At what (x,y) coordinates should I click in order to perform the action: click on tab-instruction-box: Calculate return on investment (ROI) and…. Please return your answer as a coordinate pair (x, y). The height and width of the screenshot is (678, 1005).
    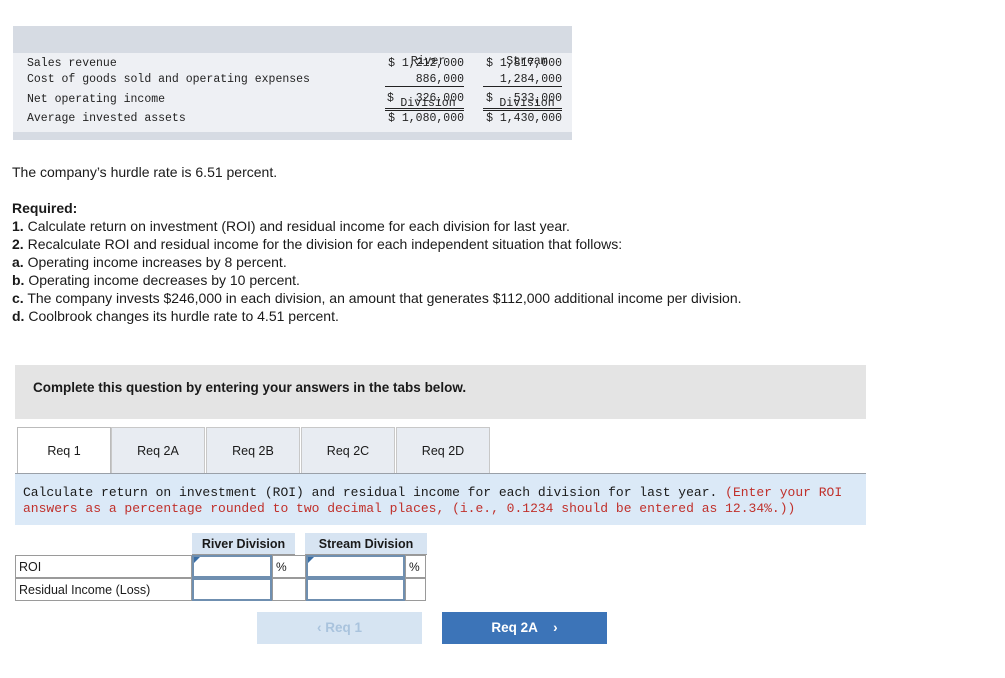
    Looking at the image, I should click on (440, 499).